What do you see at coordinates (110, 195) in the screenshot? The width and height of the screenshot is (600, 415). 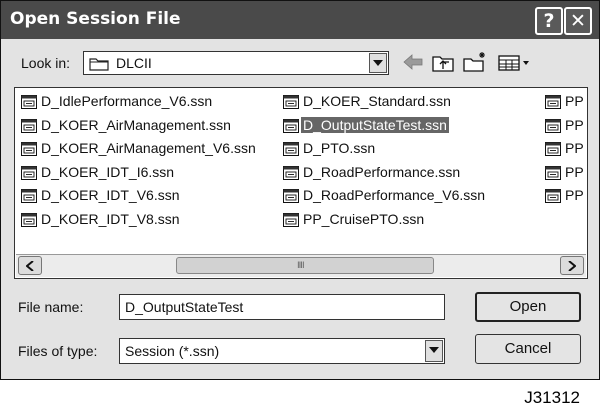 I see `file-name-text: D_KOER_IDT_V6.ssn` at bounding box center [110, 195].